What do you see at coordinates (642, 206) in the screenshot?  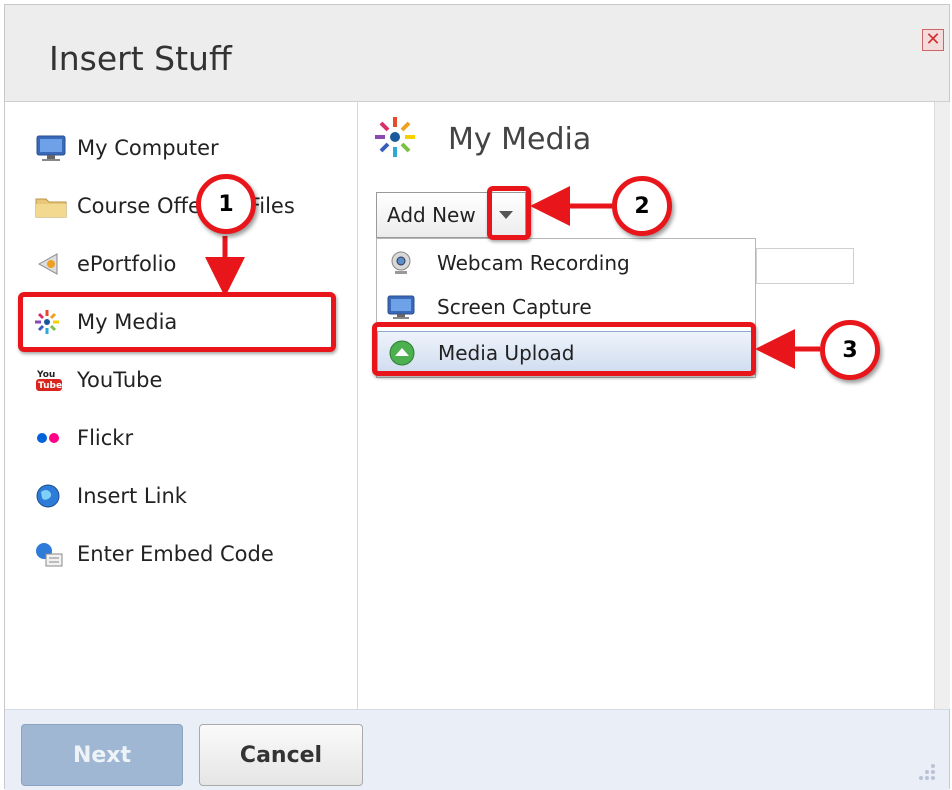 I see `annotation-badge-2: 2` at bounding box center [642, 206].